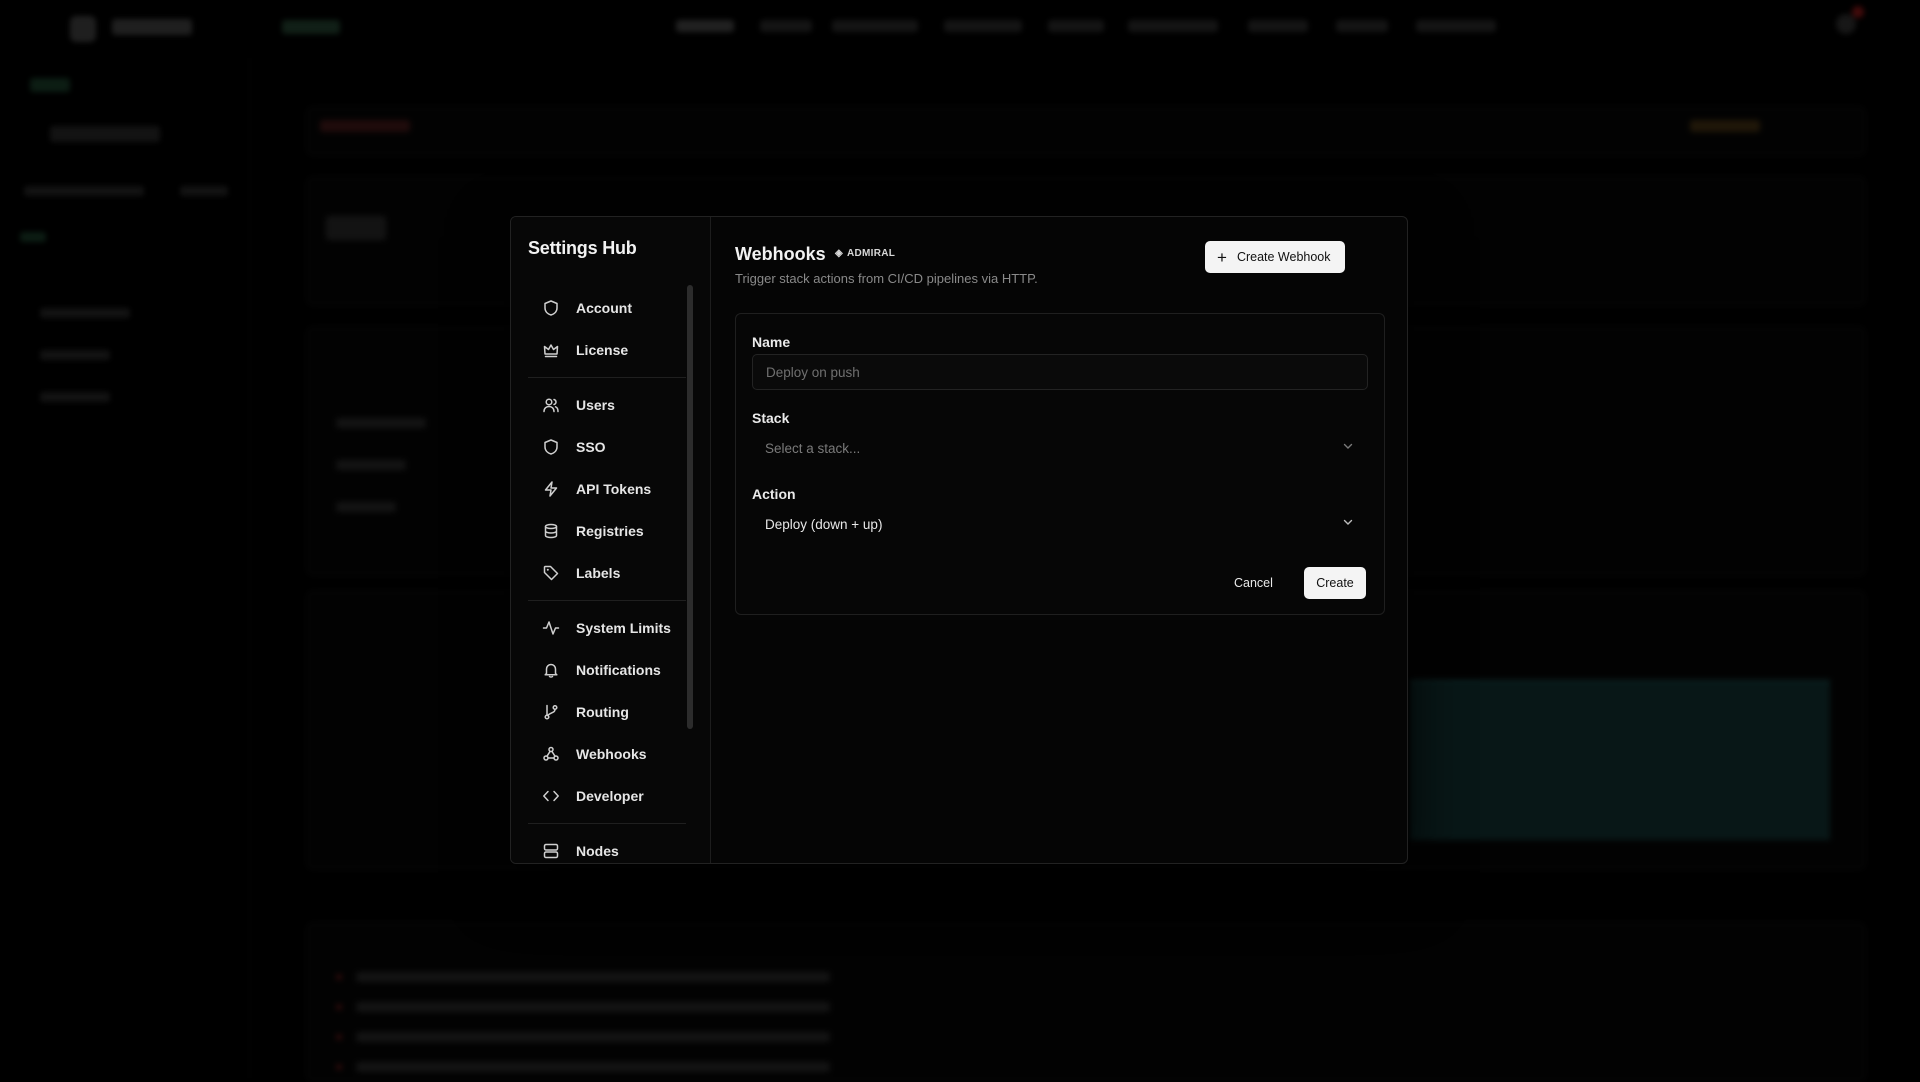 The image size is (1920, 1082). I want to click on admiral-badge: ◈ ADMIRAL, so click(865, 253).